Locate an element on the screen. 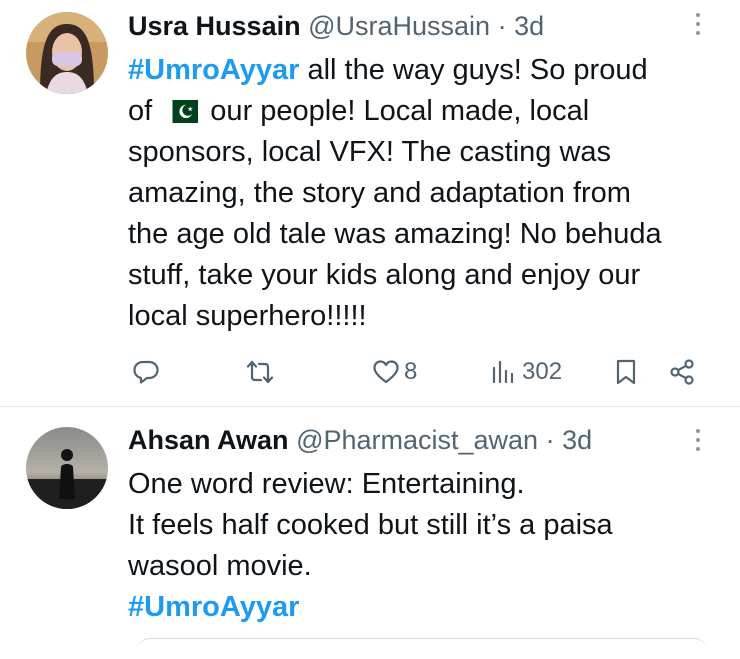 The image size is (740, 659). like-button: 8 is located at coordinates (394, 372).